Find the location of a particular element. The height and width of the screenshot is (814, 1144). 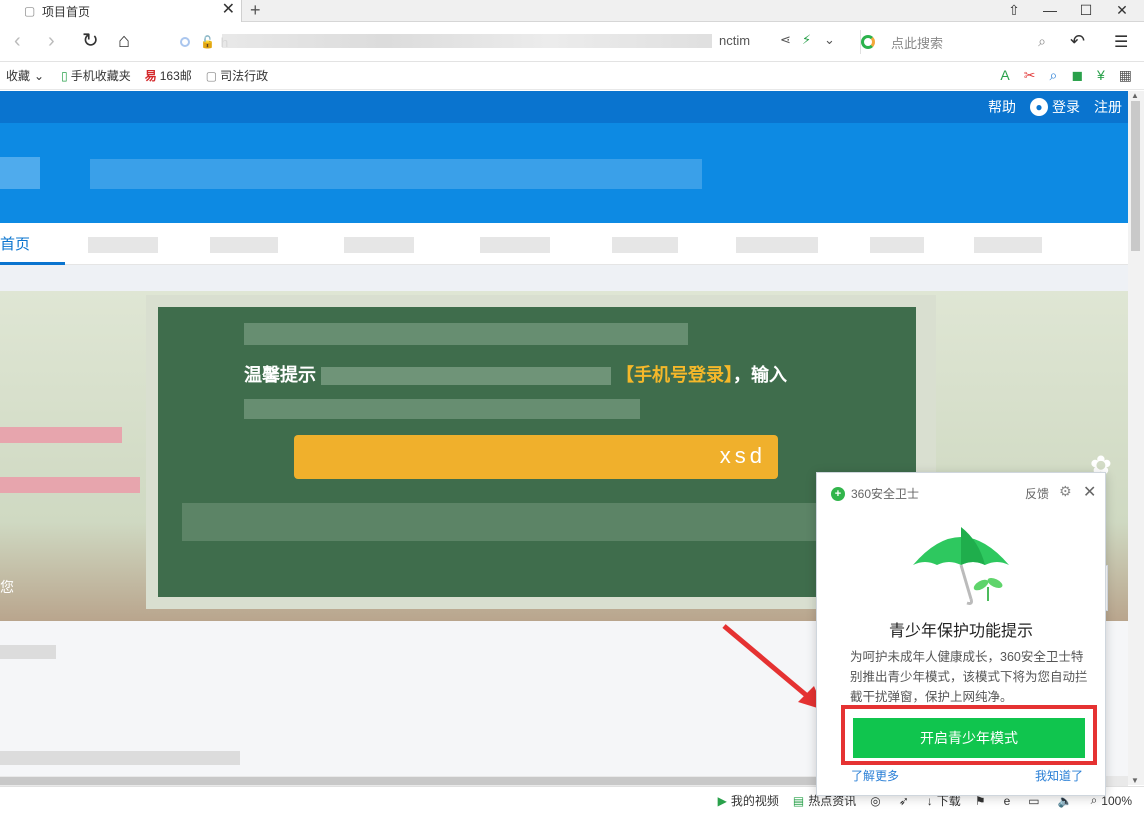

highlight-box-annotation: 开启青少年模式 is located at coordinates (969, 735).